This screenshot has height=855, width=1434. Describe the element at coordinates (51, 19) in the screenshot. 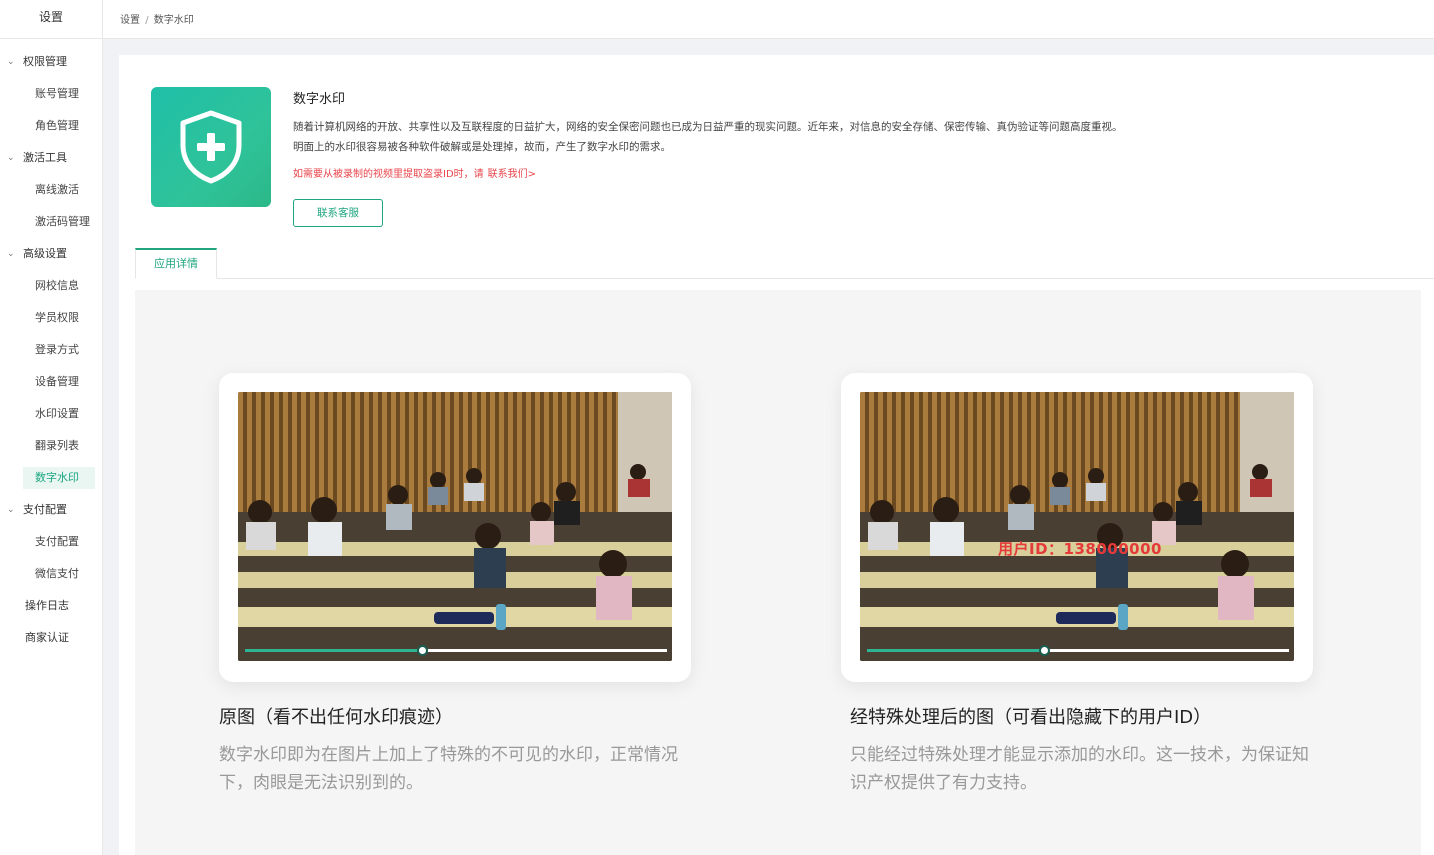

I see `sidebar-title: 设置` at that location.